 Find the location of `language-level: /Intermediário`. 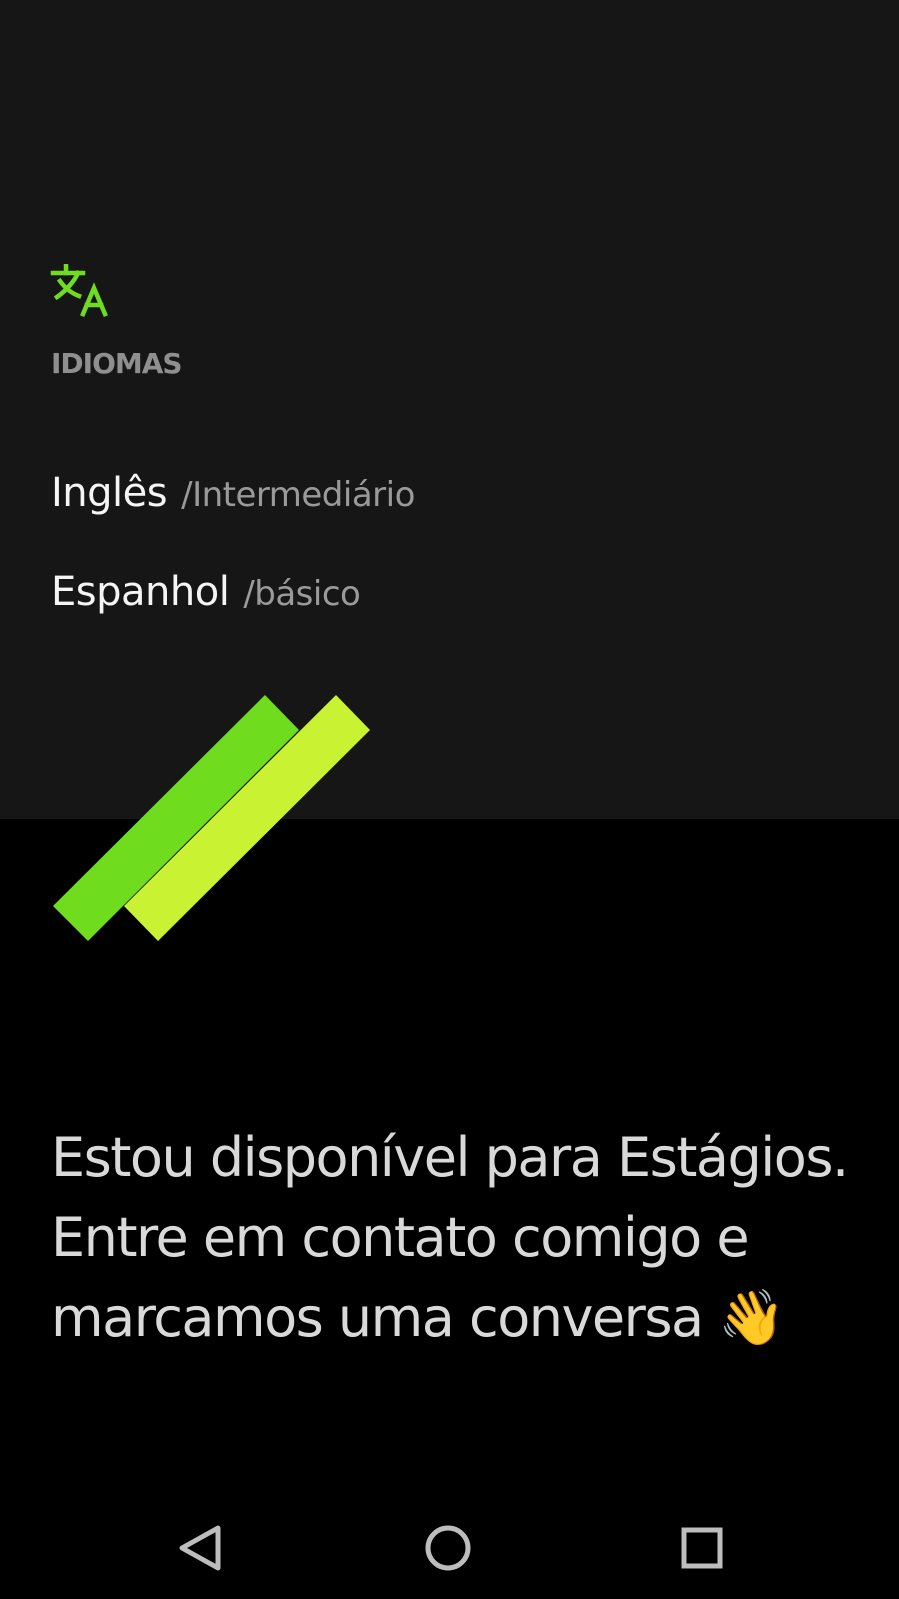

language-level: /Intermediário is located at coordinates (298, 495).